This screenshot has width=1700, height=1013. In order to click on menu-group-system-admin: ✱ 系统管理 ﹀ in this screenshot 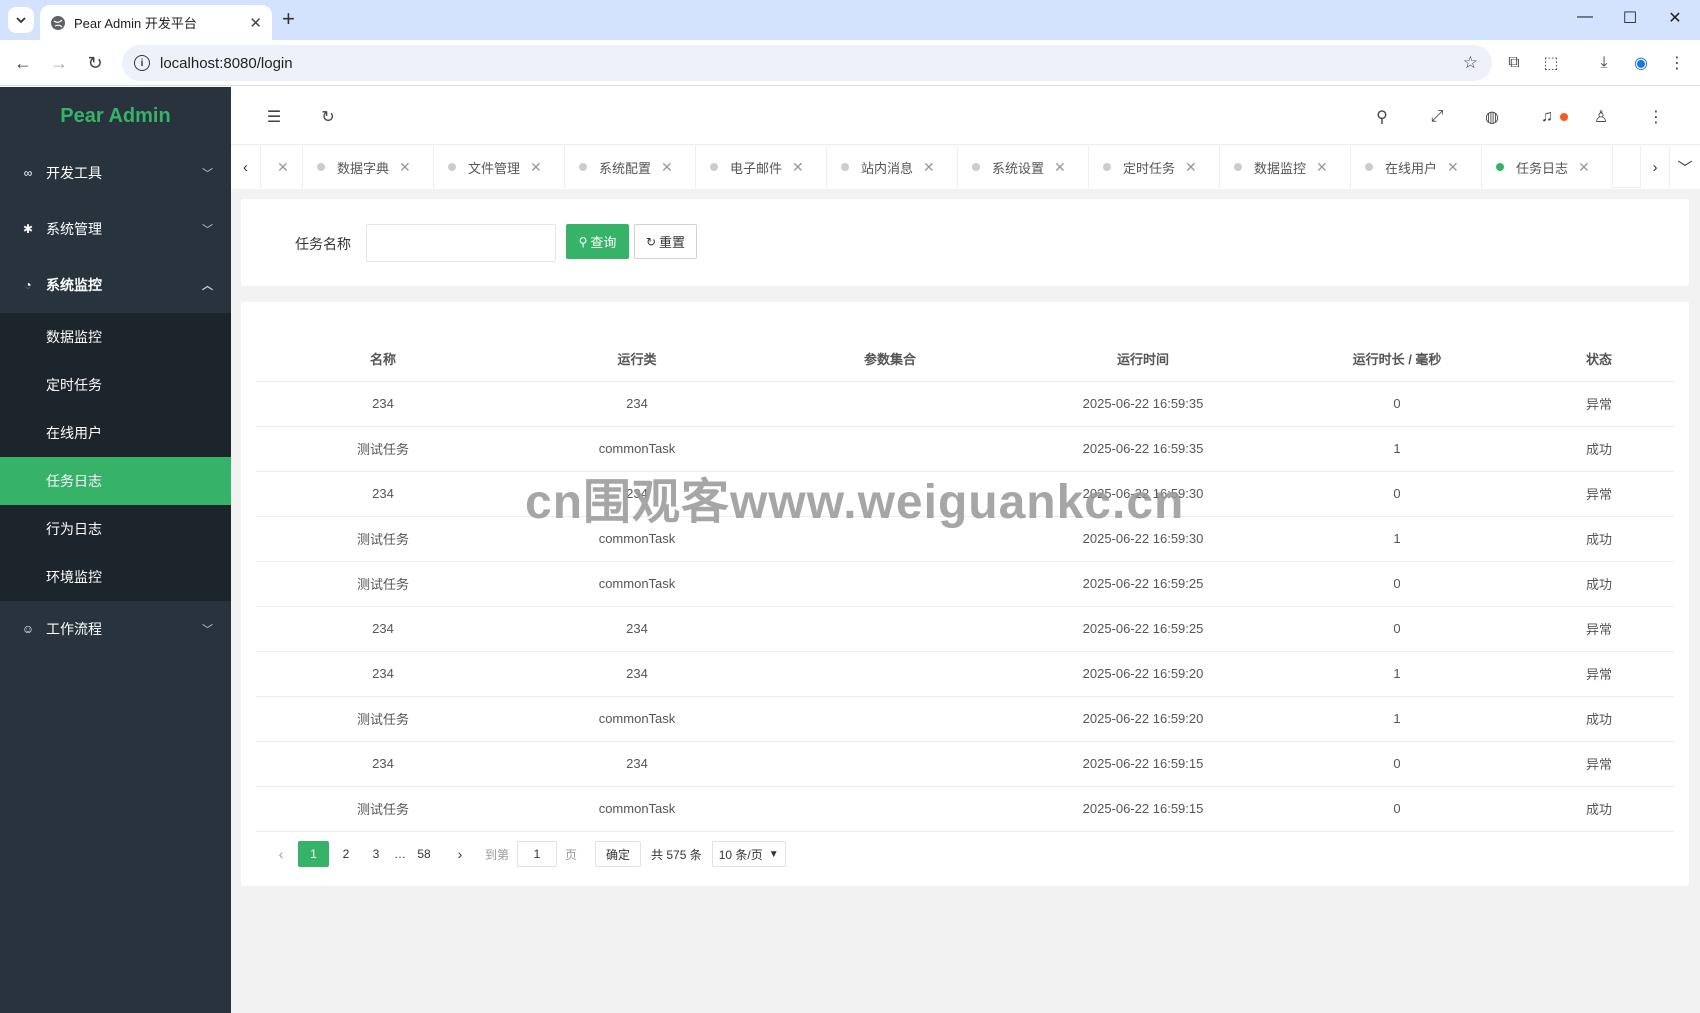, I will do `click(115, 229)`.